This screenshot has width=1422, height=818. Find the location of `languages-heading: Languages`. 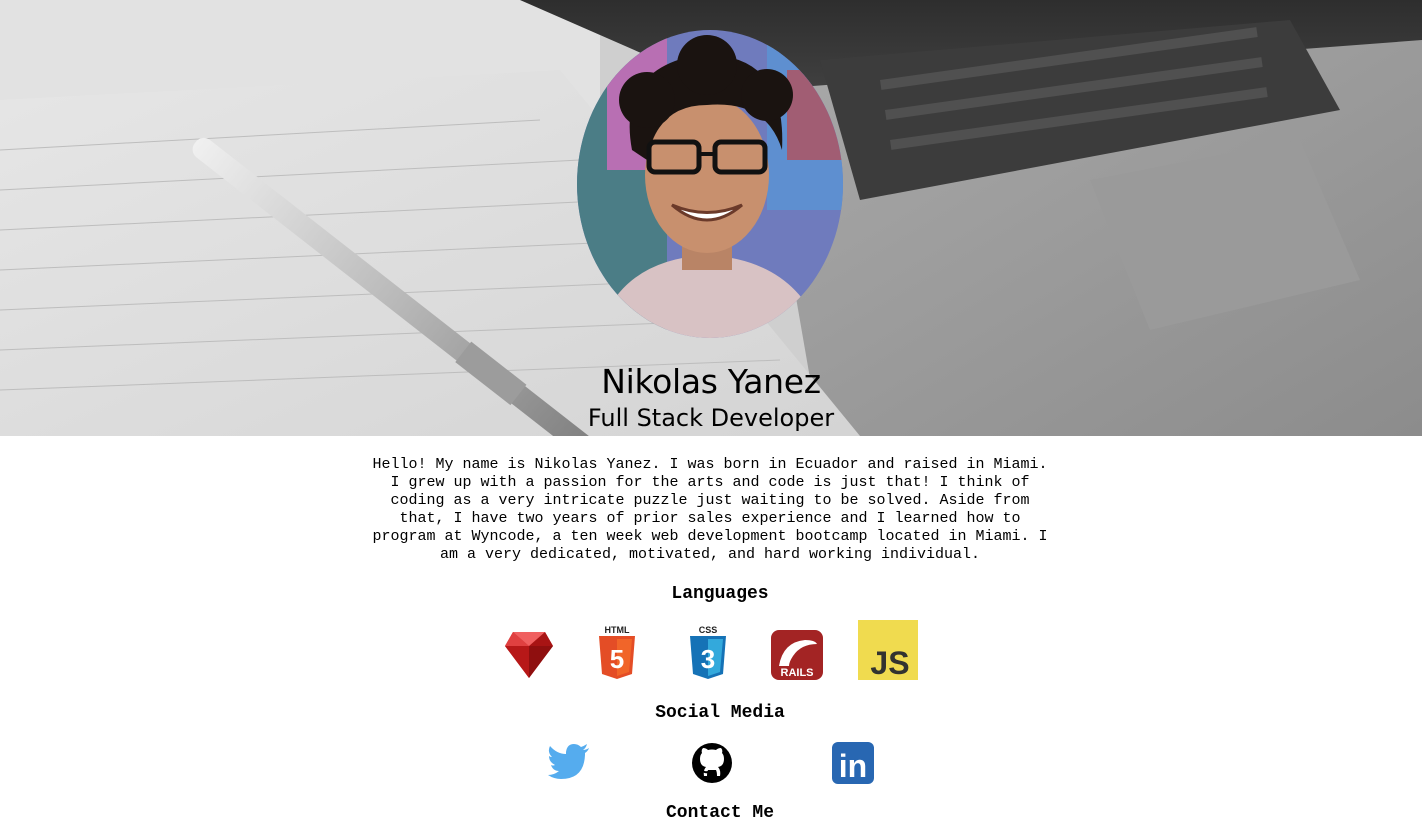

languages-heading: Languages is located at coordinates (720, 594).